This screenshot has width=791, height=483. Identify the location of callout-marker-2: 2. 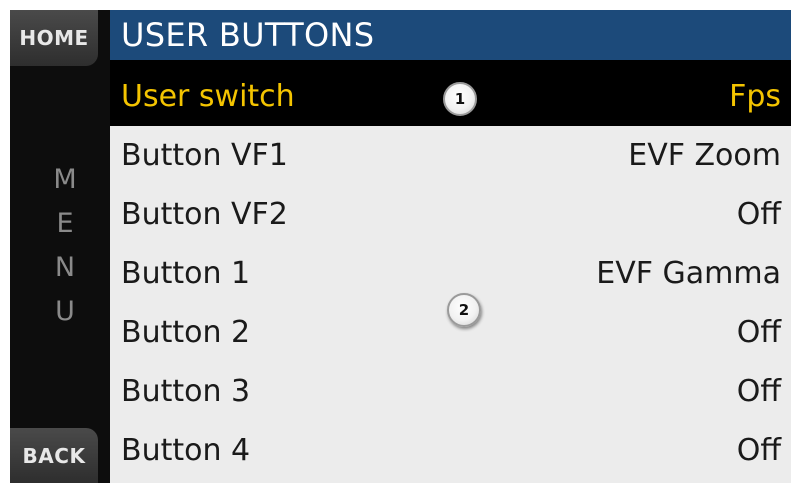
(464, 310).